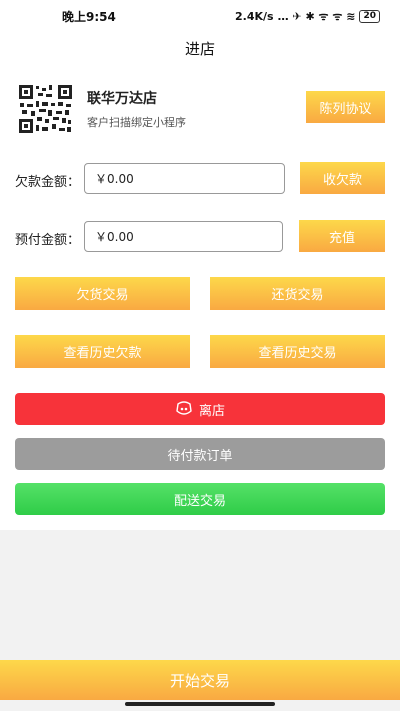  What do you see at coordinates (200, 499) in the screenshot?
I see `delivery-trade-button: 配送交易` at bounding box center [200, 499].